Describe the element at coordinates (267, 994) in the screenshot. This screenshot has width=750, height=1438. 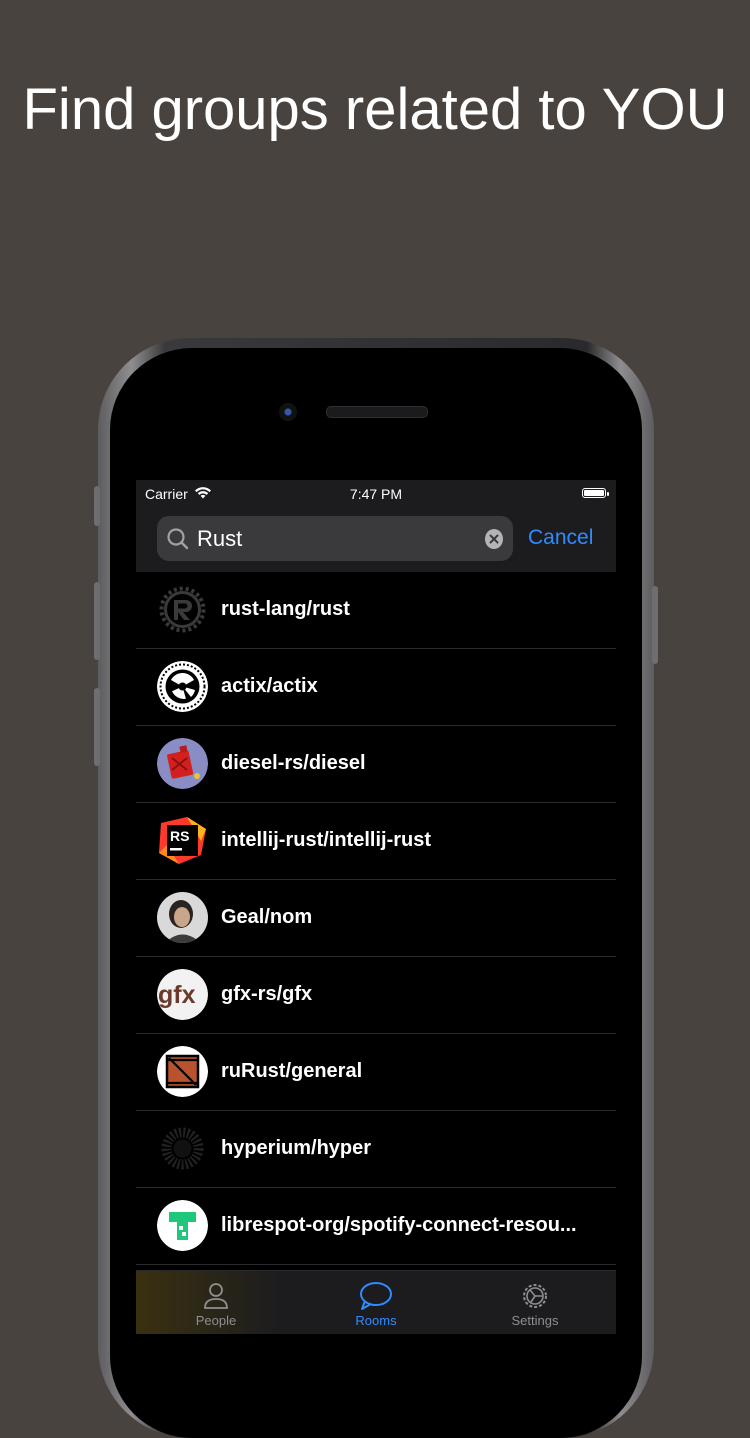
I see `room-name: gfx-rs/gfx` at that location.